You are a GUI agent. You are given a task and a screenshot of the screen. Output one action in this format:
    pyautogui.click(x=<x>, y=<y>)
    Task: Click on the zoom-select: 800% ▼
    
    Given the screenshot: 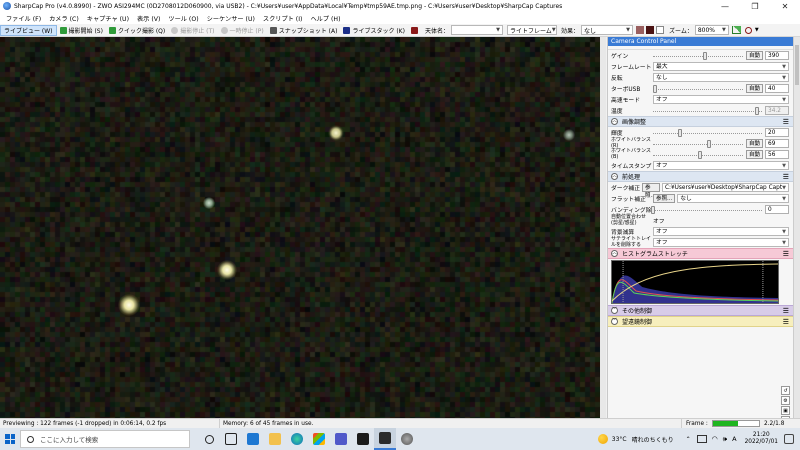 What is the action you would take?
    pyautogui.click(x=711, y=30)
    